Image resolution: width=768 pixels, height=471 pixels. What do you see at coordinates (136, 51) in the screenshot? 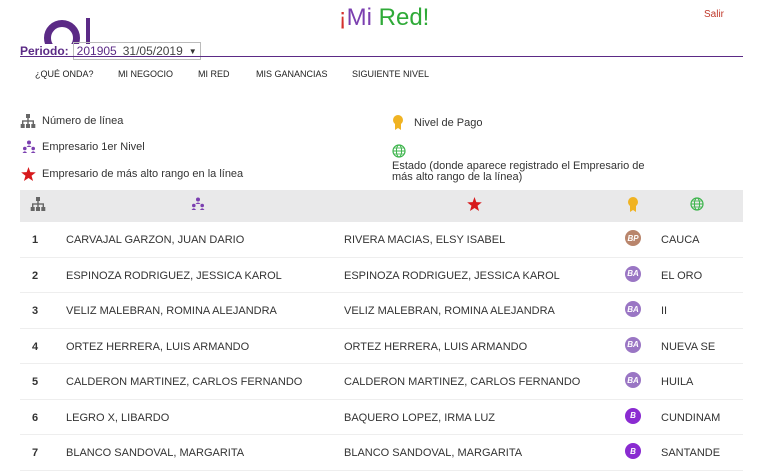
I see `period-dropdown: 201905 31/05/2019 ▼` at bounding box center [136, 51].